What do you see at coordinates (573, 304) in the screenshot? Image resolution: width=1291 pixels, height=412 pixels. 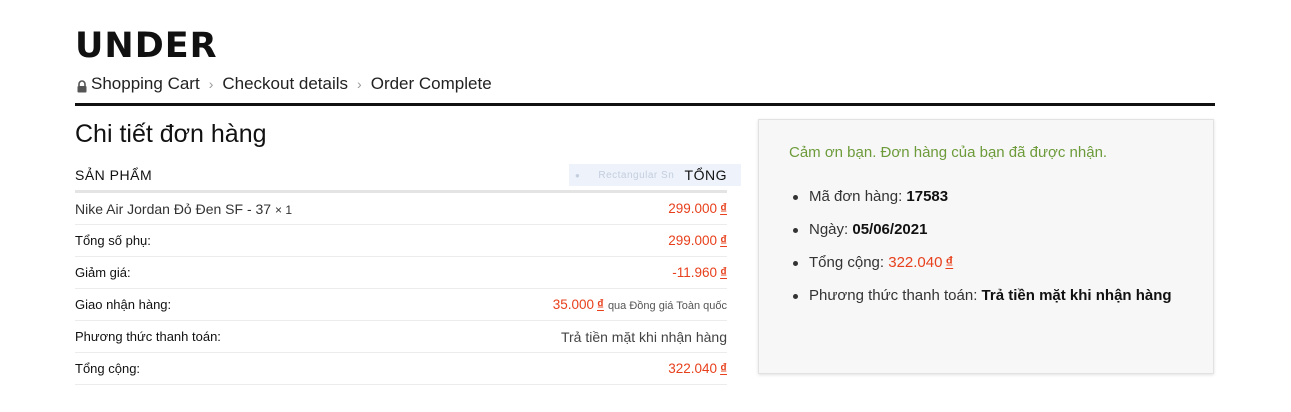 I see `shipping-amount: 35.000` at bounding box center [573, 304].